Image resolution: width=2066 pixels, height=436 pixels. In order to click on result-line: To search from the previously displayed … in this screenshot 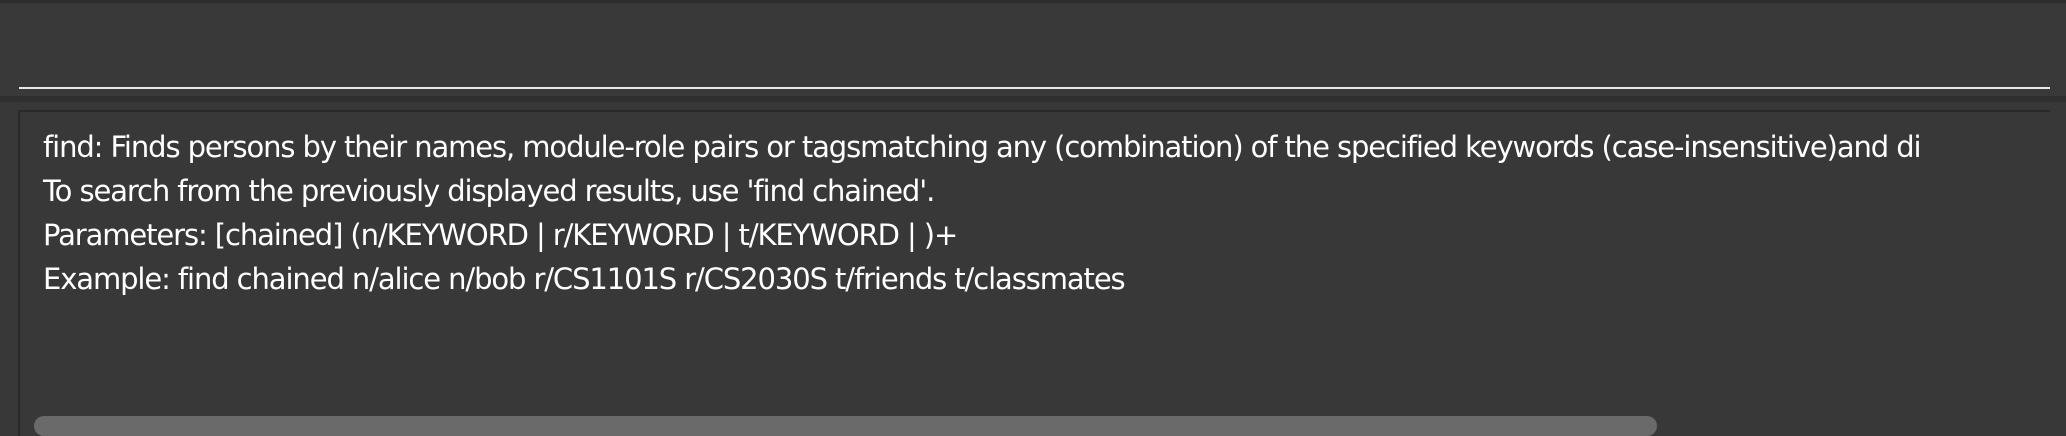, I will do `click(489, 191)`.